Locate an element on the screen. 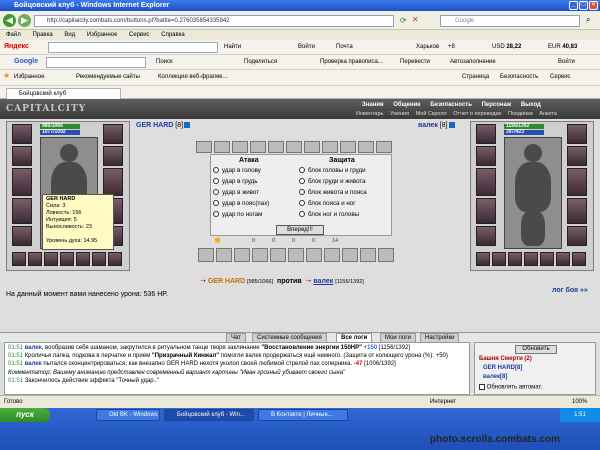 Image resolution: width=600 pixels, height=450 pixels. member-1: GER HARD[8] is located at coordinates (502, 368).